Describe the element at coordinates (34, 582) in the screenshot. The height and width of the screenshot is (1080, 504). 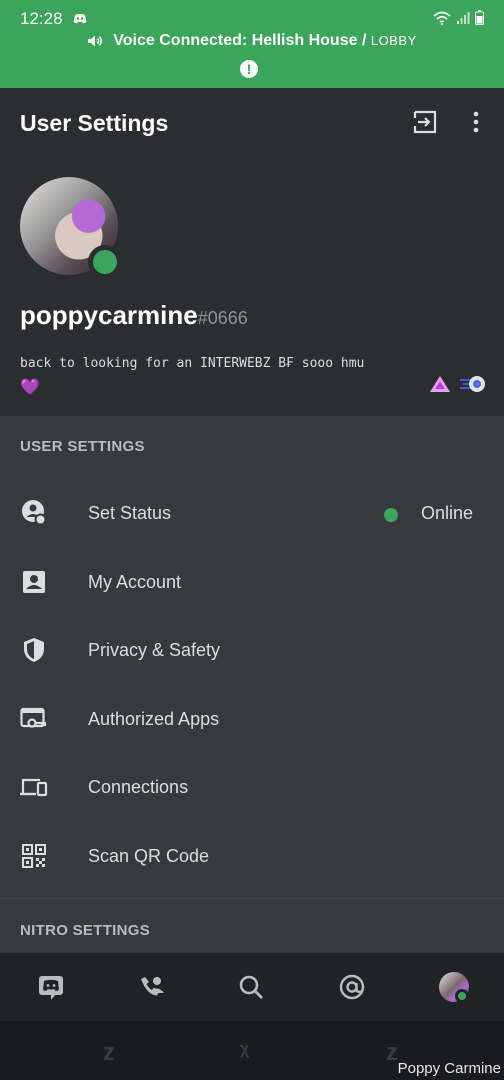
I see `account-icon` at that location.